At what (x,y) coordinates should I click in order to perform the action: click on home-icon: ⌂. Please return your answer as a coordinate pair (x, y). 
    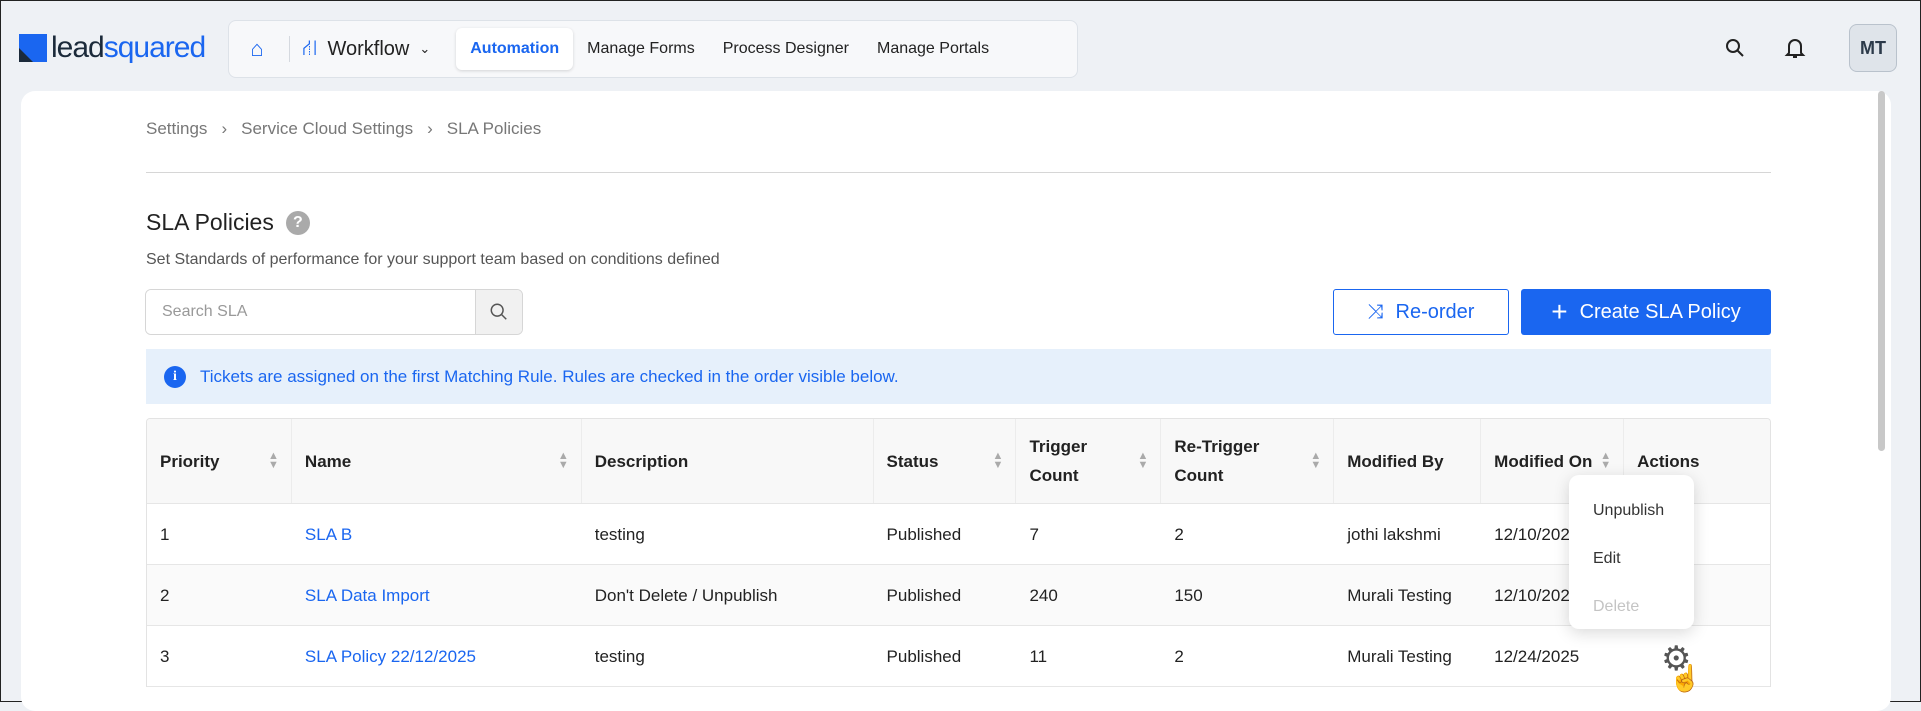
    Looking at the image, I should click on (257, 49).